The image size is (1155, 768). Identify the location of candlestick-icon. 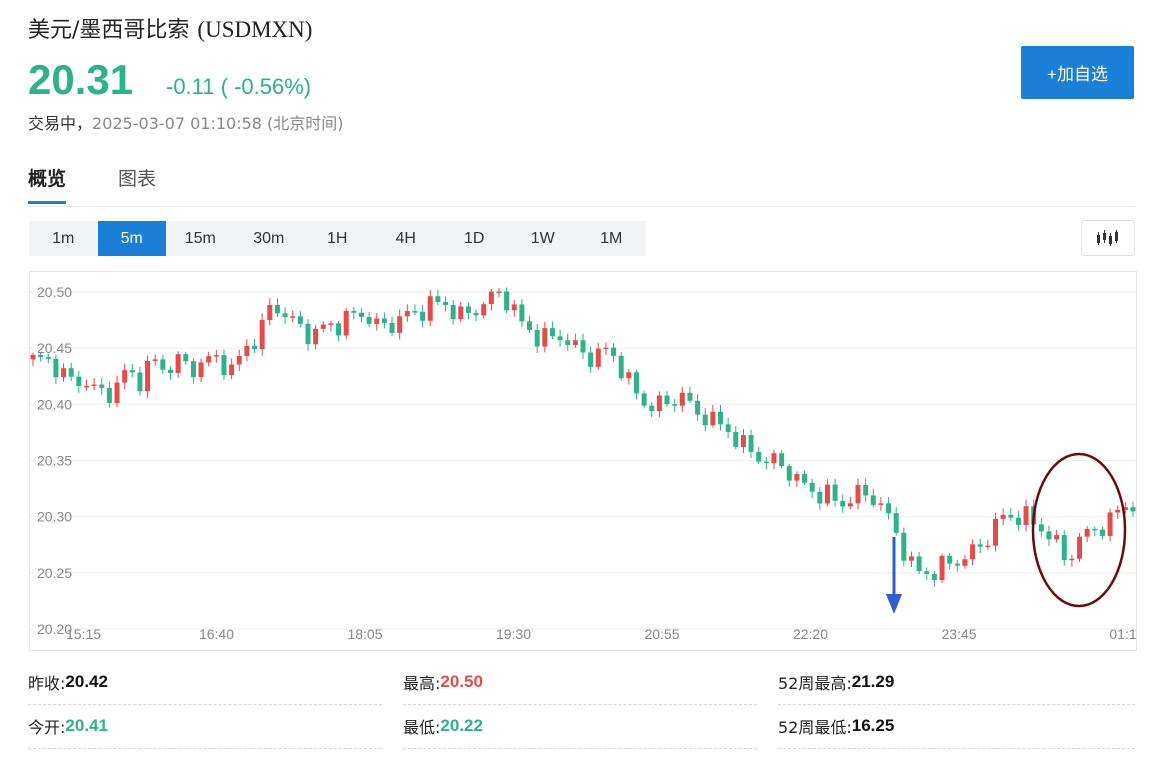
(1107, 238).